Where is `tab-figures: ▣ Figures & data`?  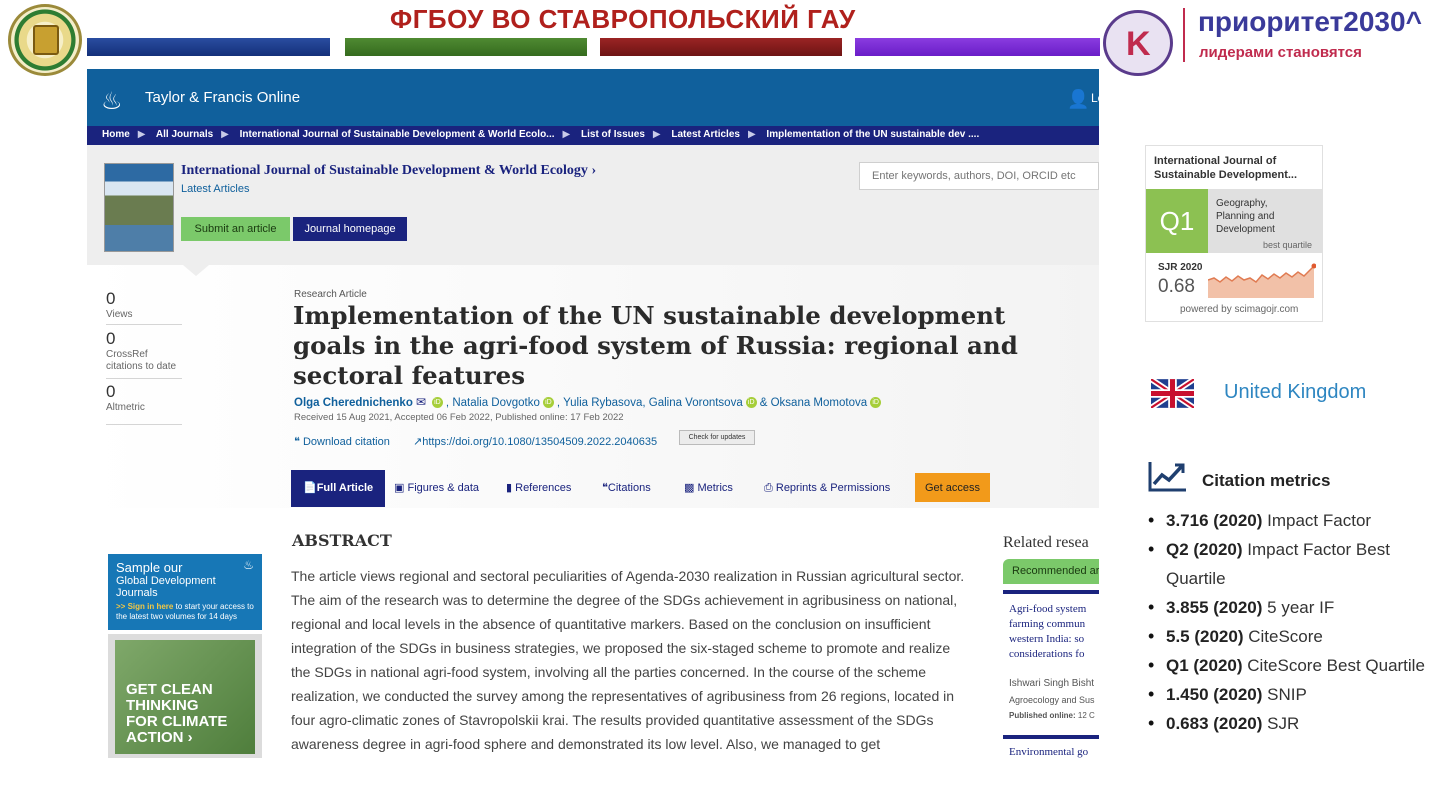
tab-figures: ▣ Figures & data is located at coordinates (436, 488).